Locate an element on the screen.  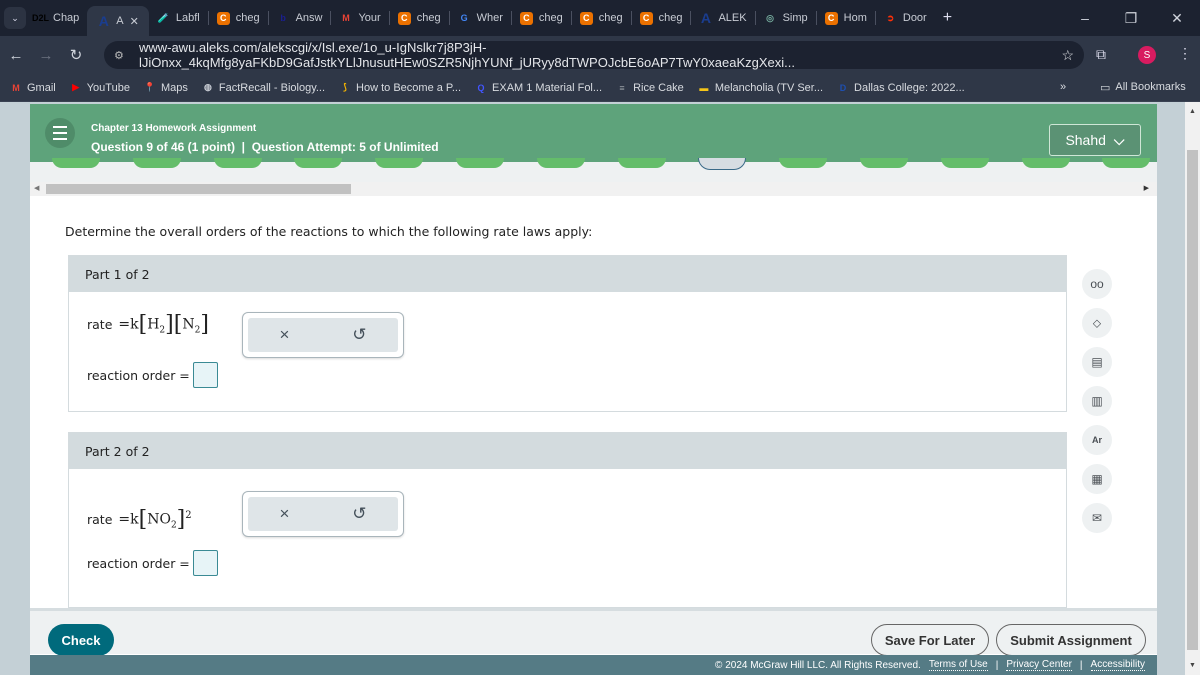
scroll-left-icon: ◀ is located at coordinates (36, 188).